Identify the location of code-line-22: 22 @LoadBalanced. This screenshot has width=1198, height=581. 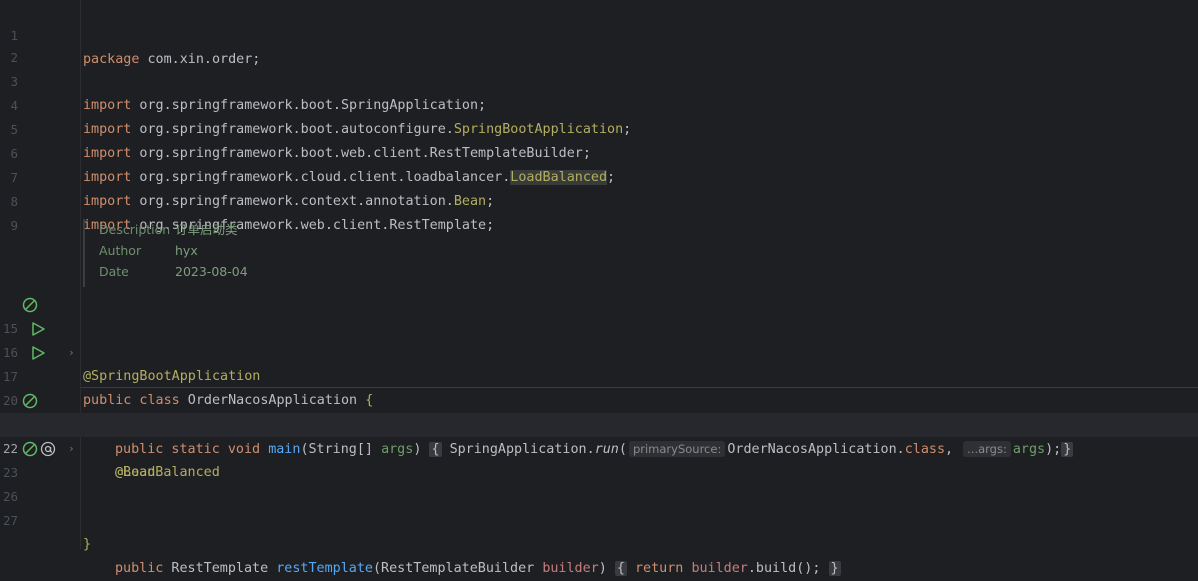
(599, 446).